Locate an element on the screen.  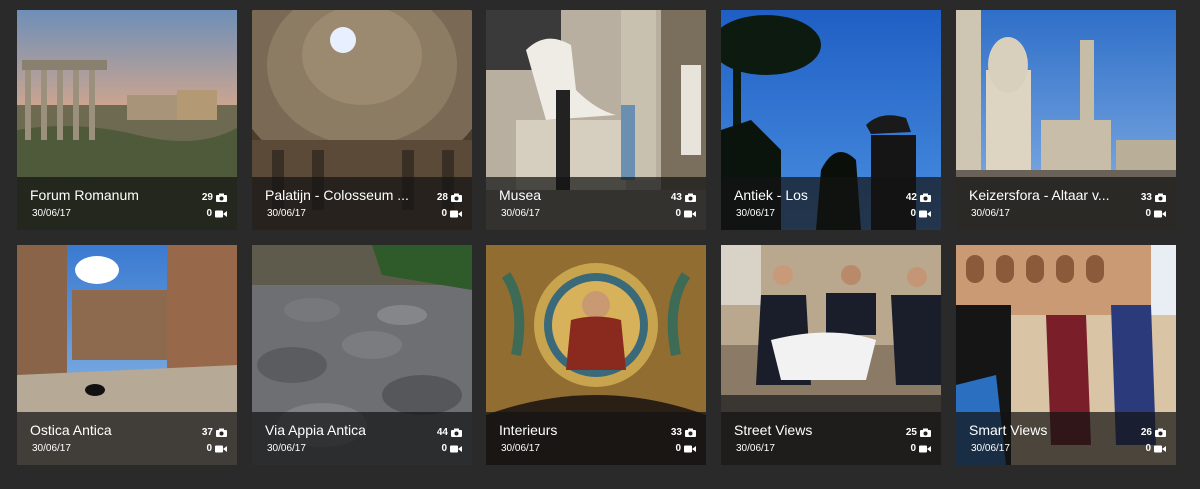
album-title: Antiek - Los is located at coordinates (810, 195).